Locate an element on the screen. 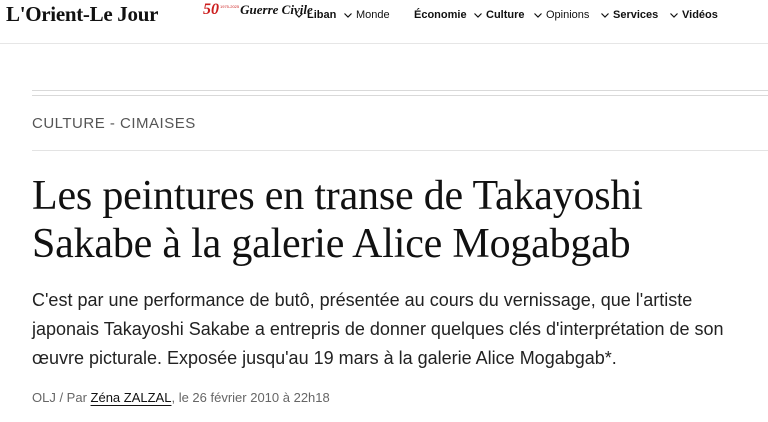 The width and height of the screenshot is (768, 422). article-category: CULTURE - CIMAISES is located at coordinates (114, 123).